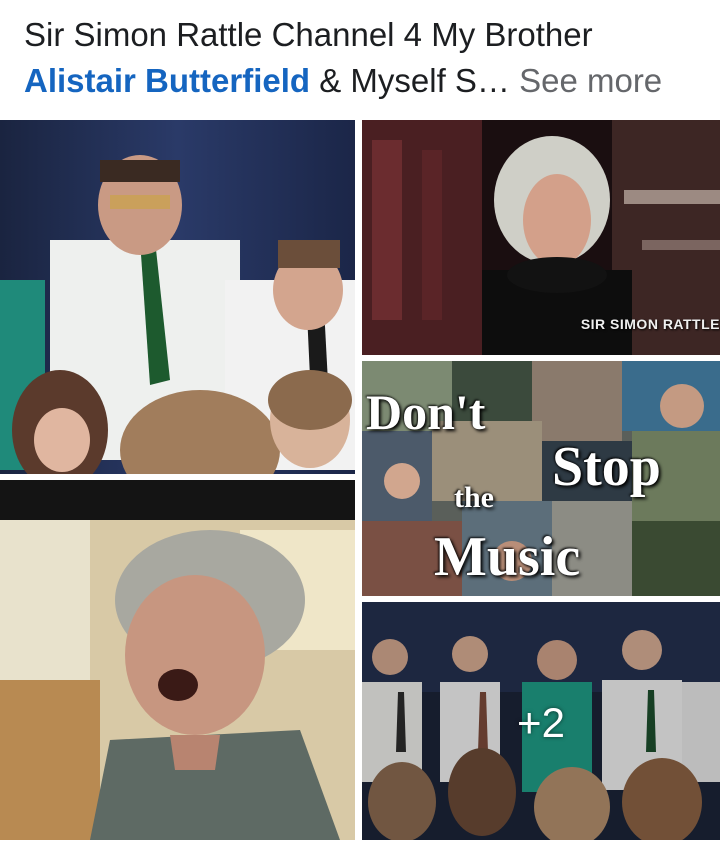 This screenshot has height=856, width=720. What do you see at coordinates (541, 478) in the screenshot?
I see `photo-title-card: Don't Stop the Music` at bounding box center [541, 478].